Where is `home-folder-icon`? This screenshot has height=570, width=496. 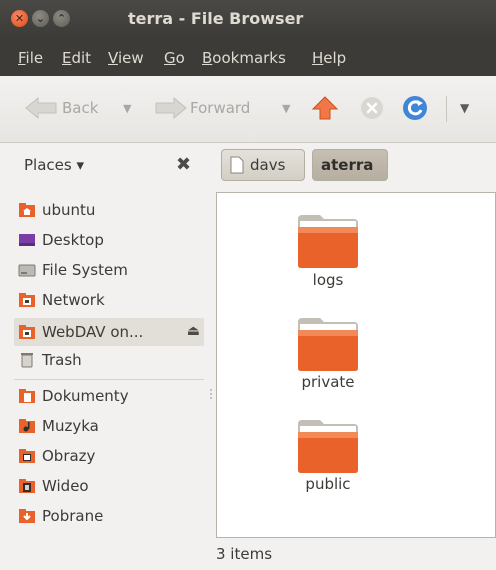 home-folder-icon is located at coordinates (27, 210).